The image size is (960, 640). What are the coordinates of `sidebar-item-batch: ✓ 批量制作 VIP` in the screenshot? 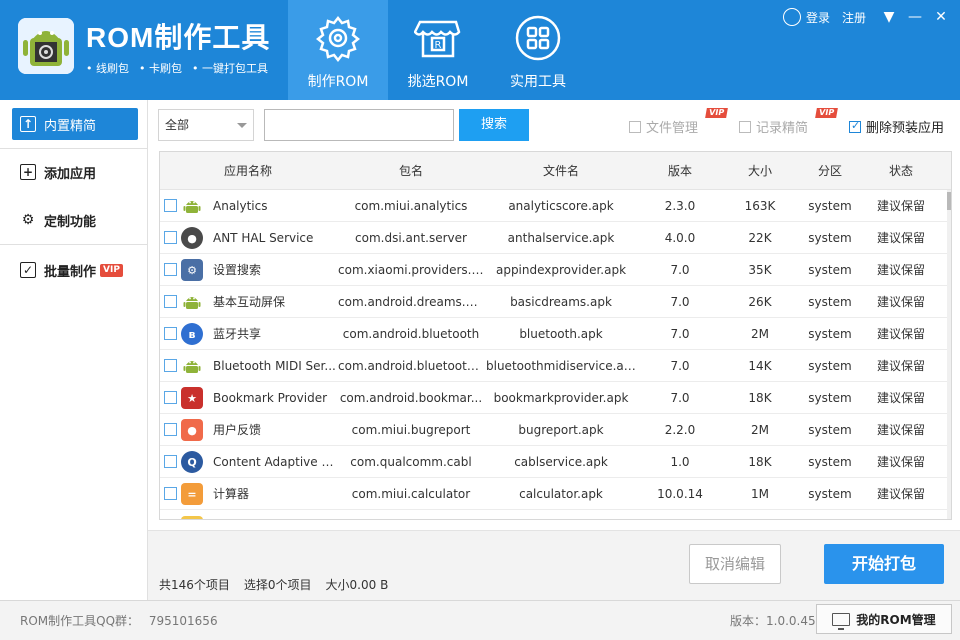 It's located at (75, 270).